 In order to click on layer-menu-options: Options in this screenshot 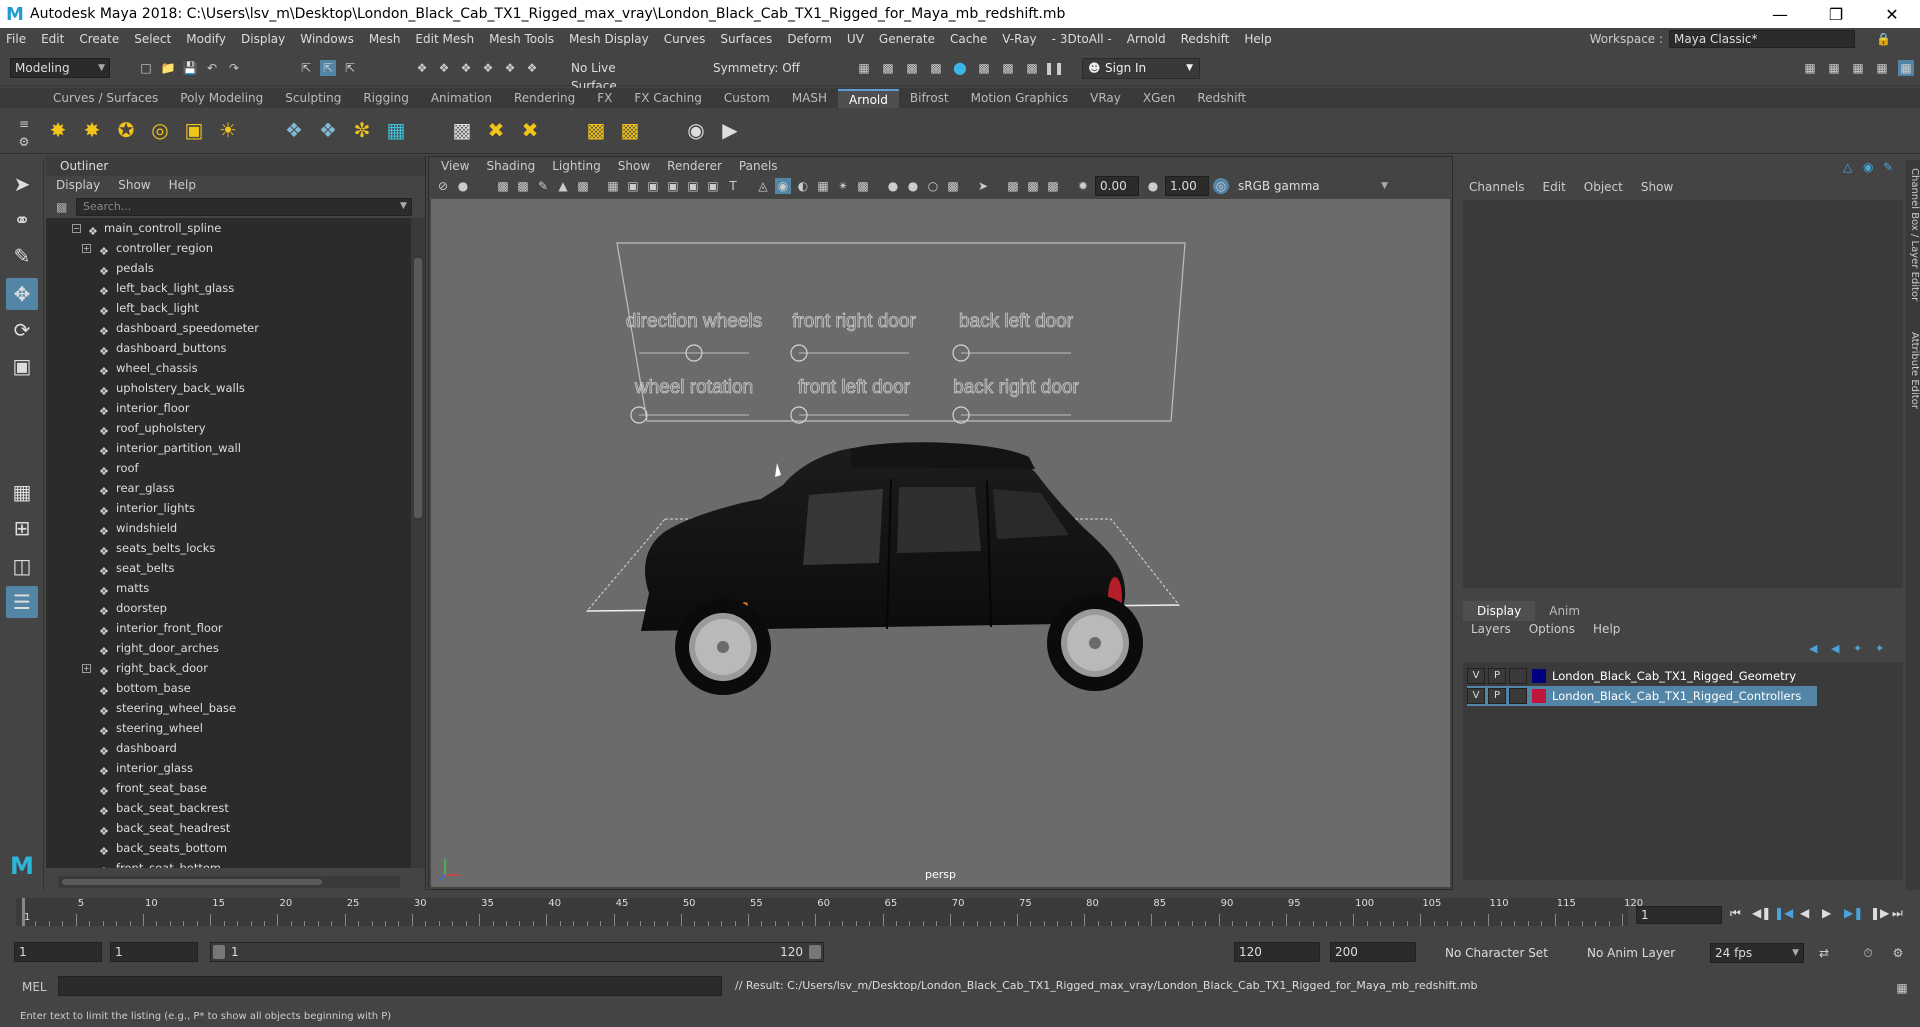, I will do `click(1552, 629)`.